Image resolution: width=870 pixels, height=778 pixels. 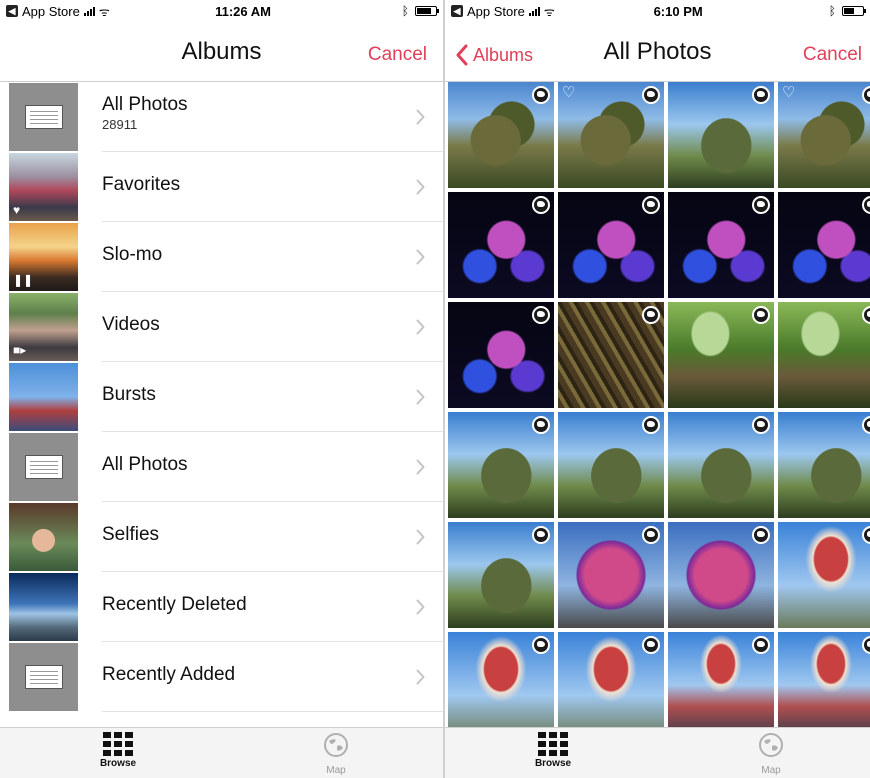 What do you see at coordinates (549, 11) in the screenshot?
I see `wifi-icon: ᯤ` at bounding box center [549, 11].